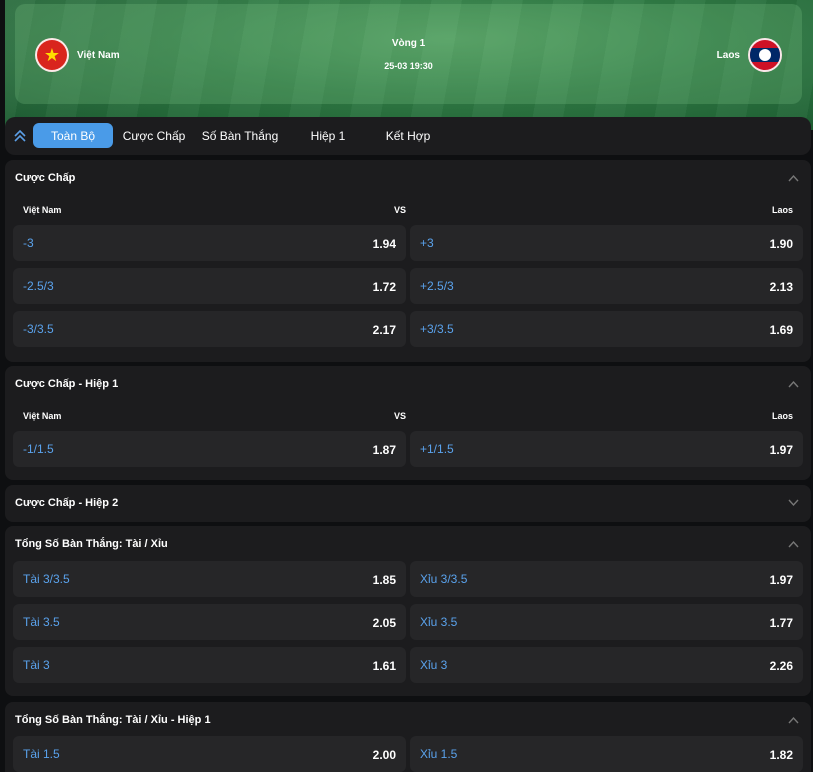  I want to click on match-info: Vòng 1 25-03 19:30, so click(408, 54).